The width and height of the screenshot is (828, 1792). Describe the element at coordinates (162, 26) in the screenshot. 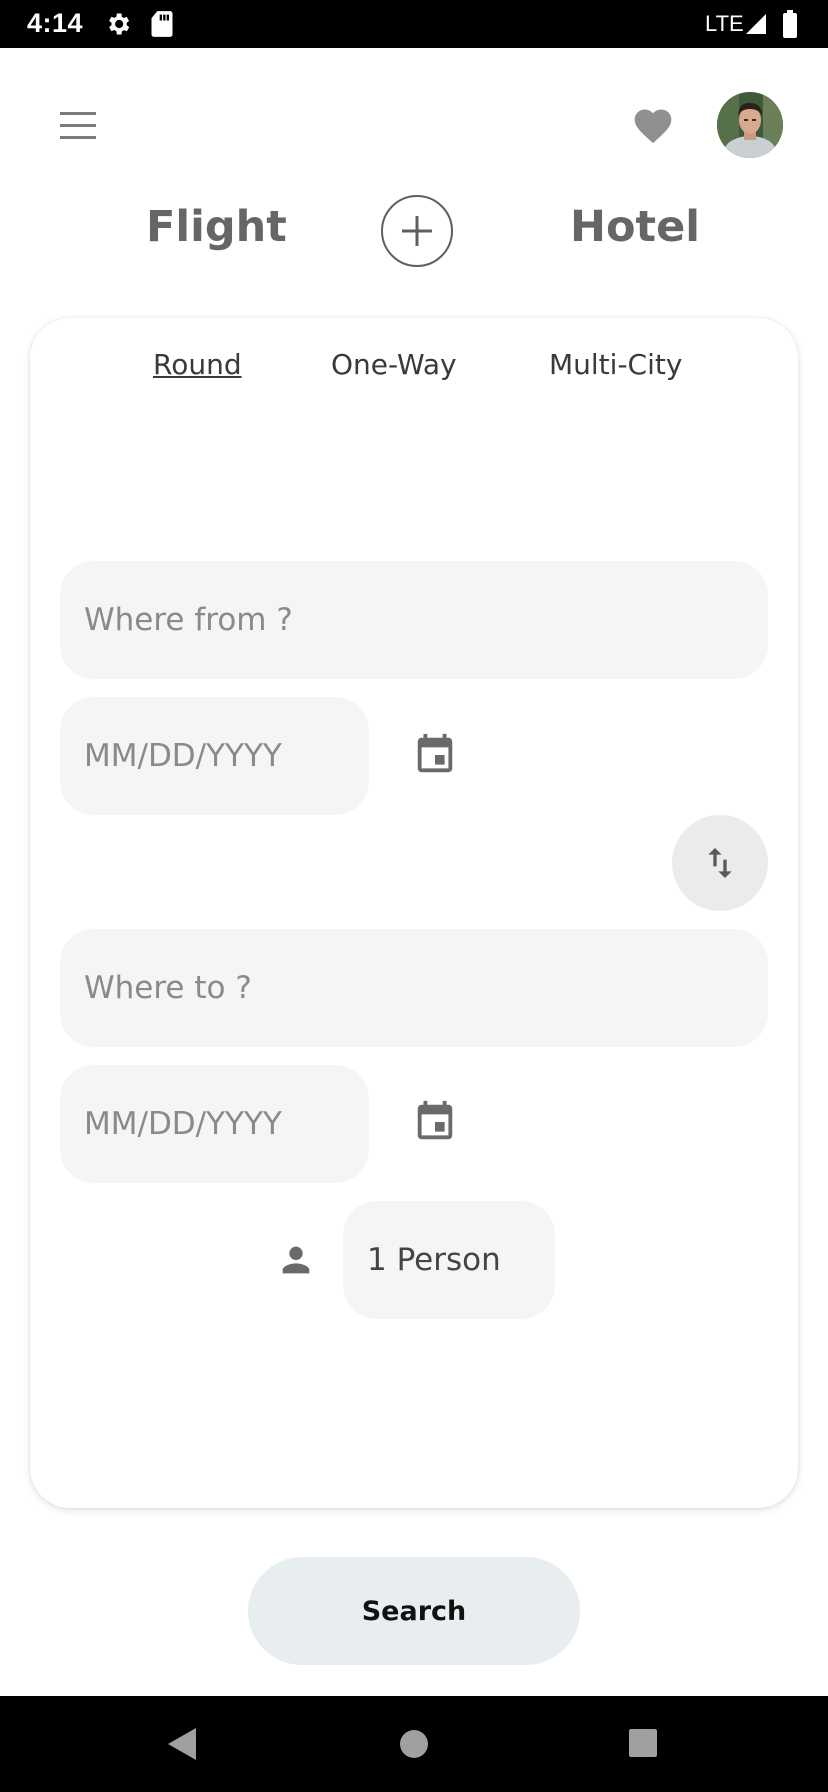

I see `sd-card-icon` at that location.